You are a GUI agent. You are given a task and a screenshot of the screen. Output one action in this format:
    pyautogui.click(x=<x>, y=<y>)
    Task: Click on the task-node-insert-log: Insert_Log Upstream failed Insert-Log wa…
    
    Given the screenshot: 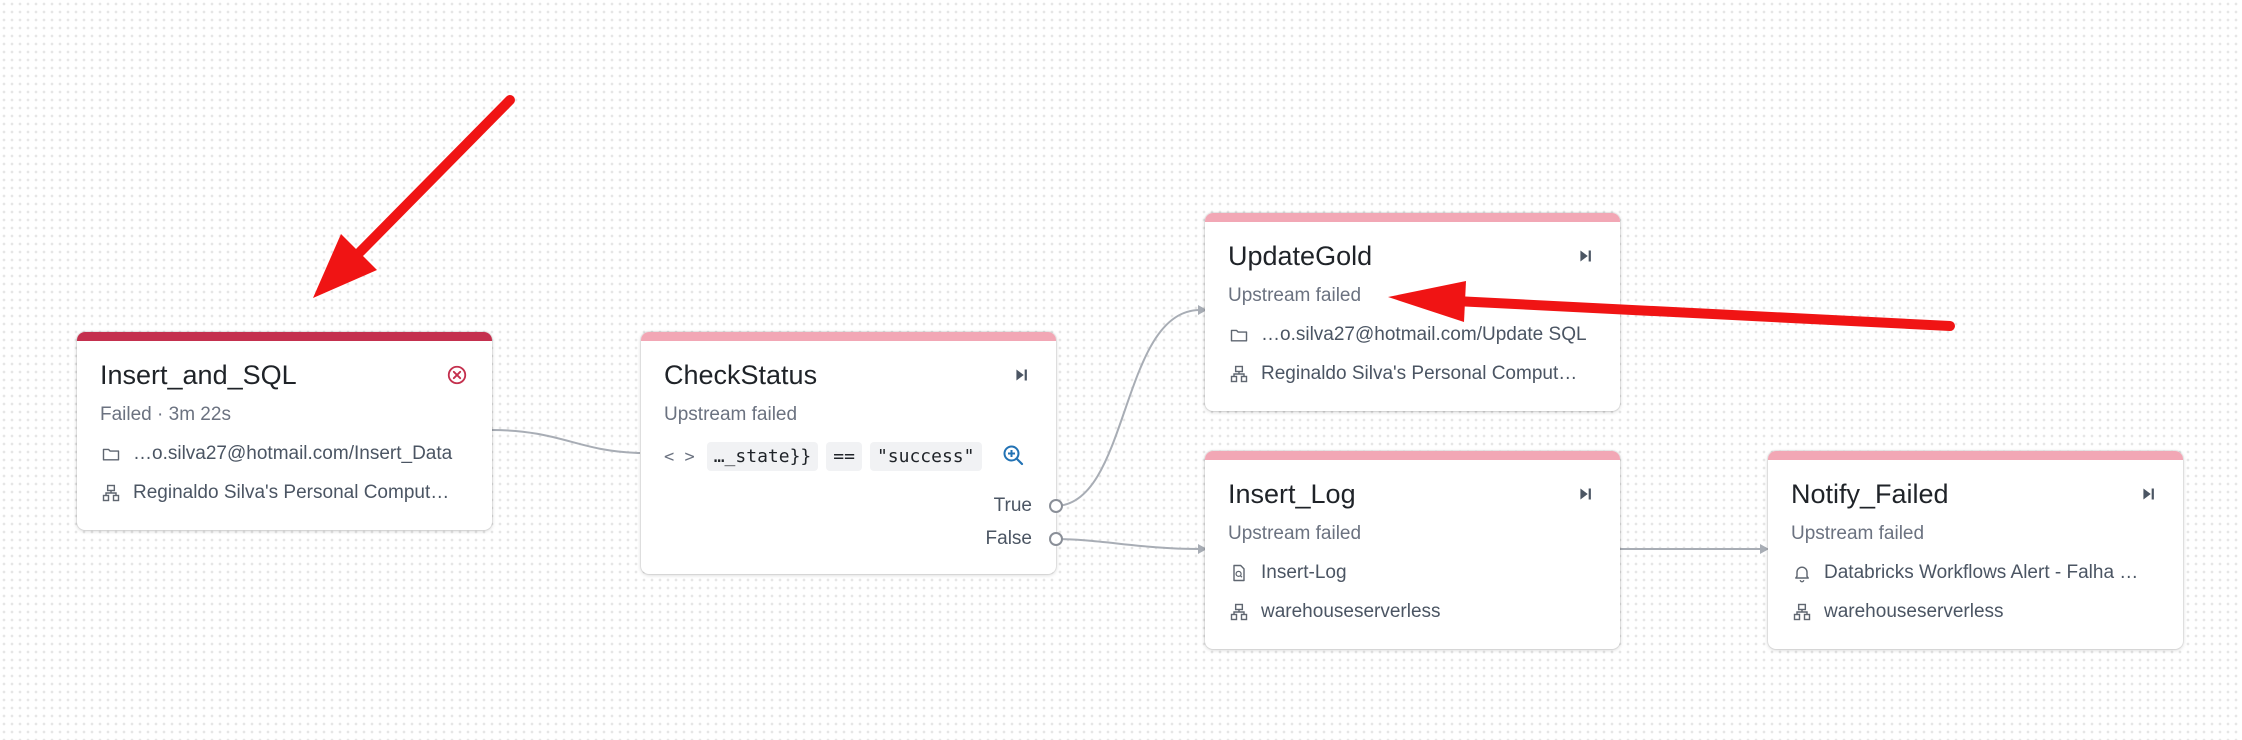 What is the action you would take?
    pyautogui.click(x=1412, y=550)
    